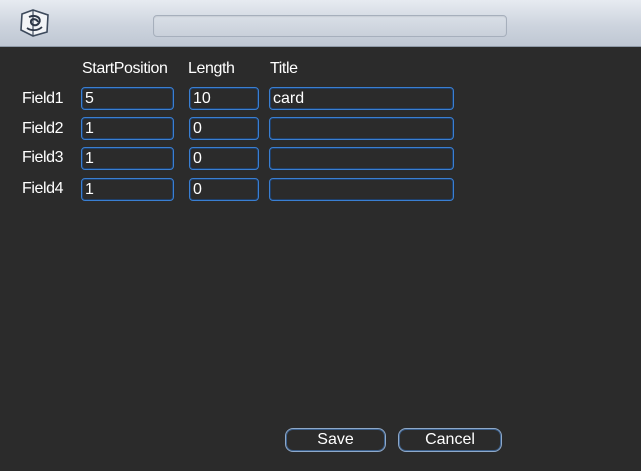  What do you see at coordinates (127, 98) in the screenshot?
I see `field1-start-position-input: 5` at bounding box center [127, 98].